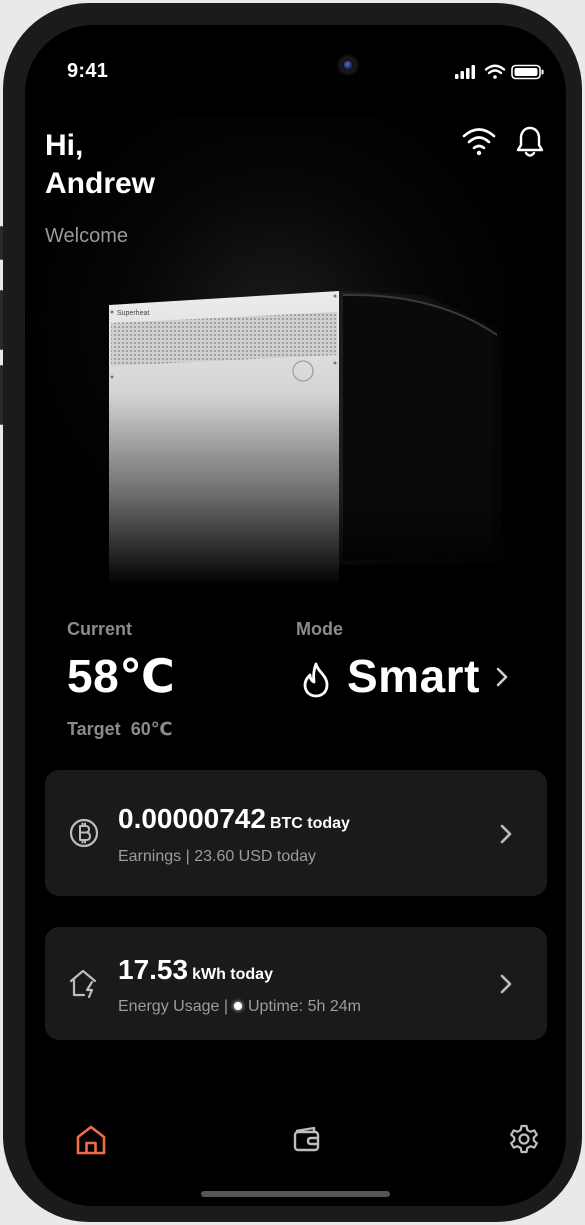 Image resolution: width=585 pixels, height=1225 pixels. What do you see at coordinates (309, 823) in the screenshot?
I see `btc-unit: BTC today` at bounding box center [309, 823].